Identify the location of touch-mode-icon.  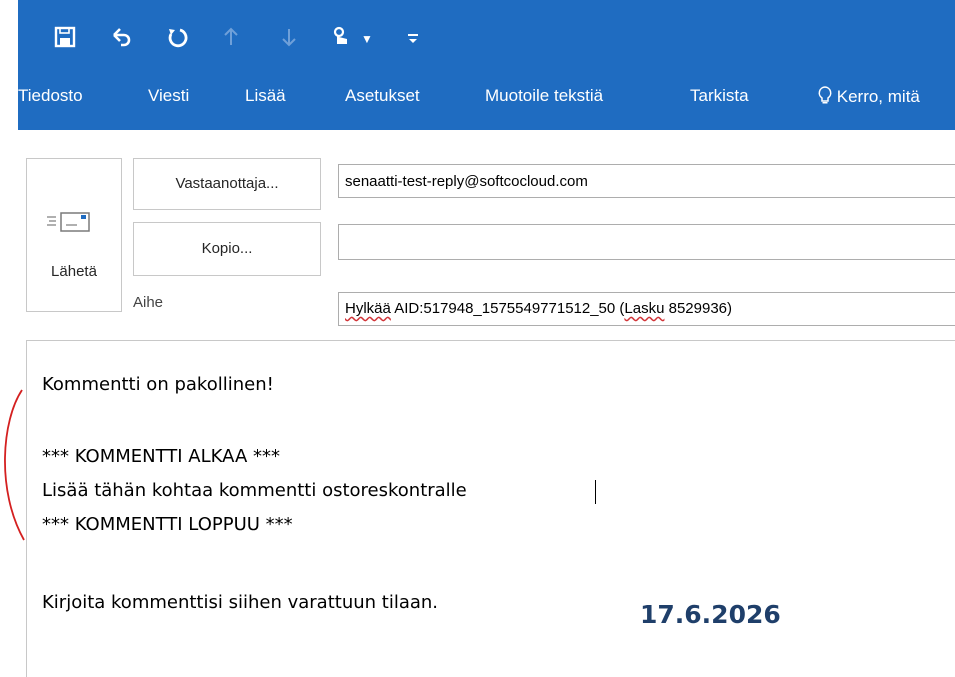
(341, 39).